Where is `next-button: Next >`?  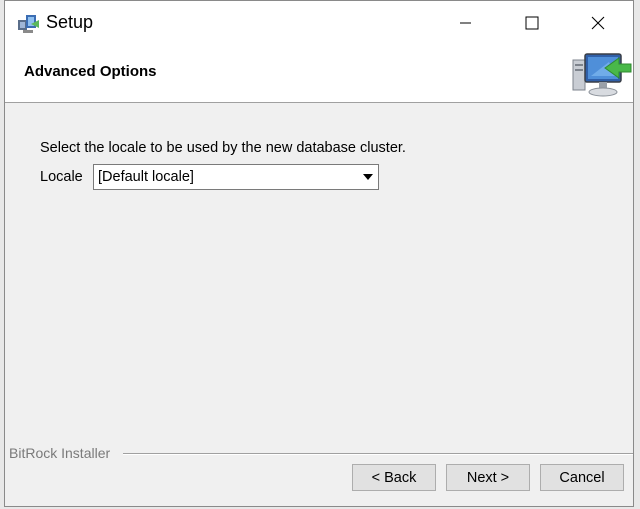 next-button: Next > is located at coordinates (488, 477).